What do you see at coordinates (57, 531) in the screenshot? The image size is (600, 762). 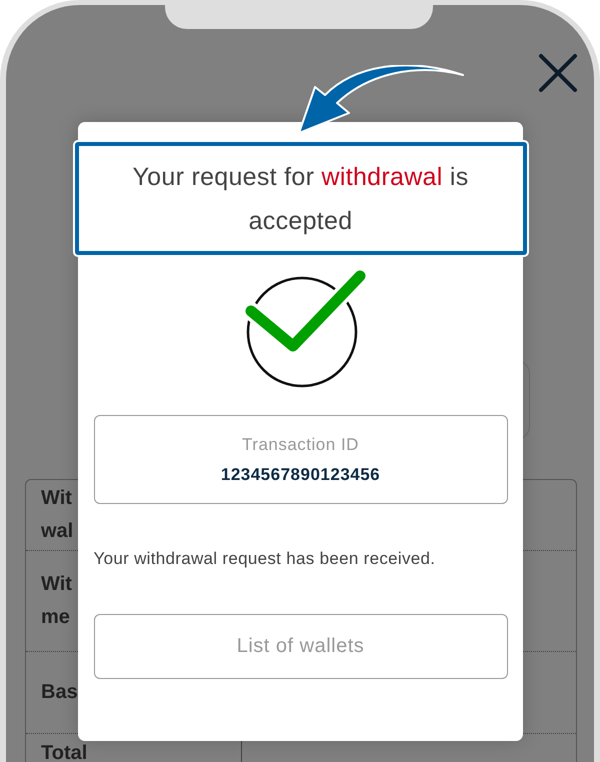 I see `row-label: wal` at bounding box center [57, 531].